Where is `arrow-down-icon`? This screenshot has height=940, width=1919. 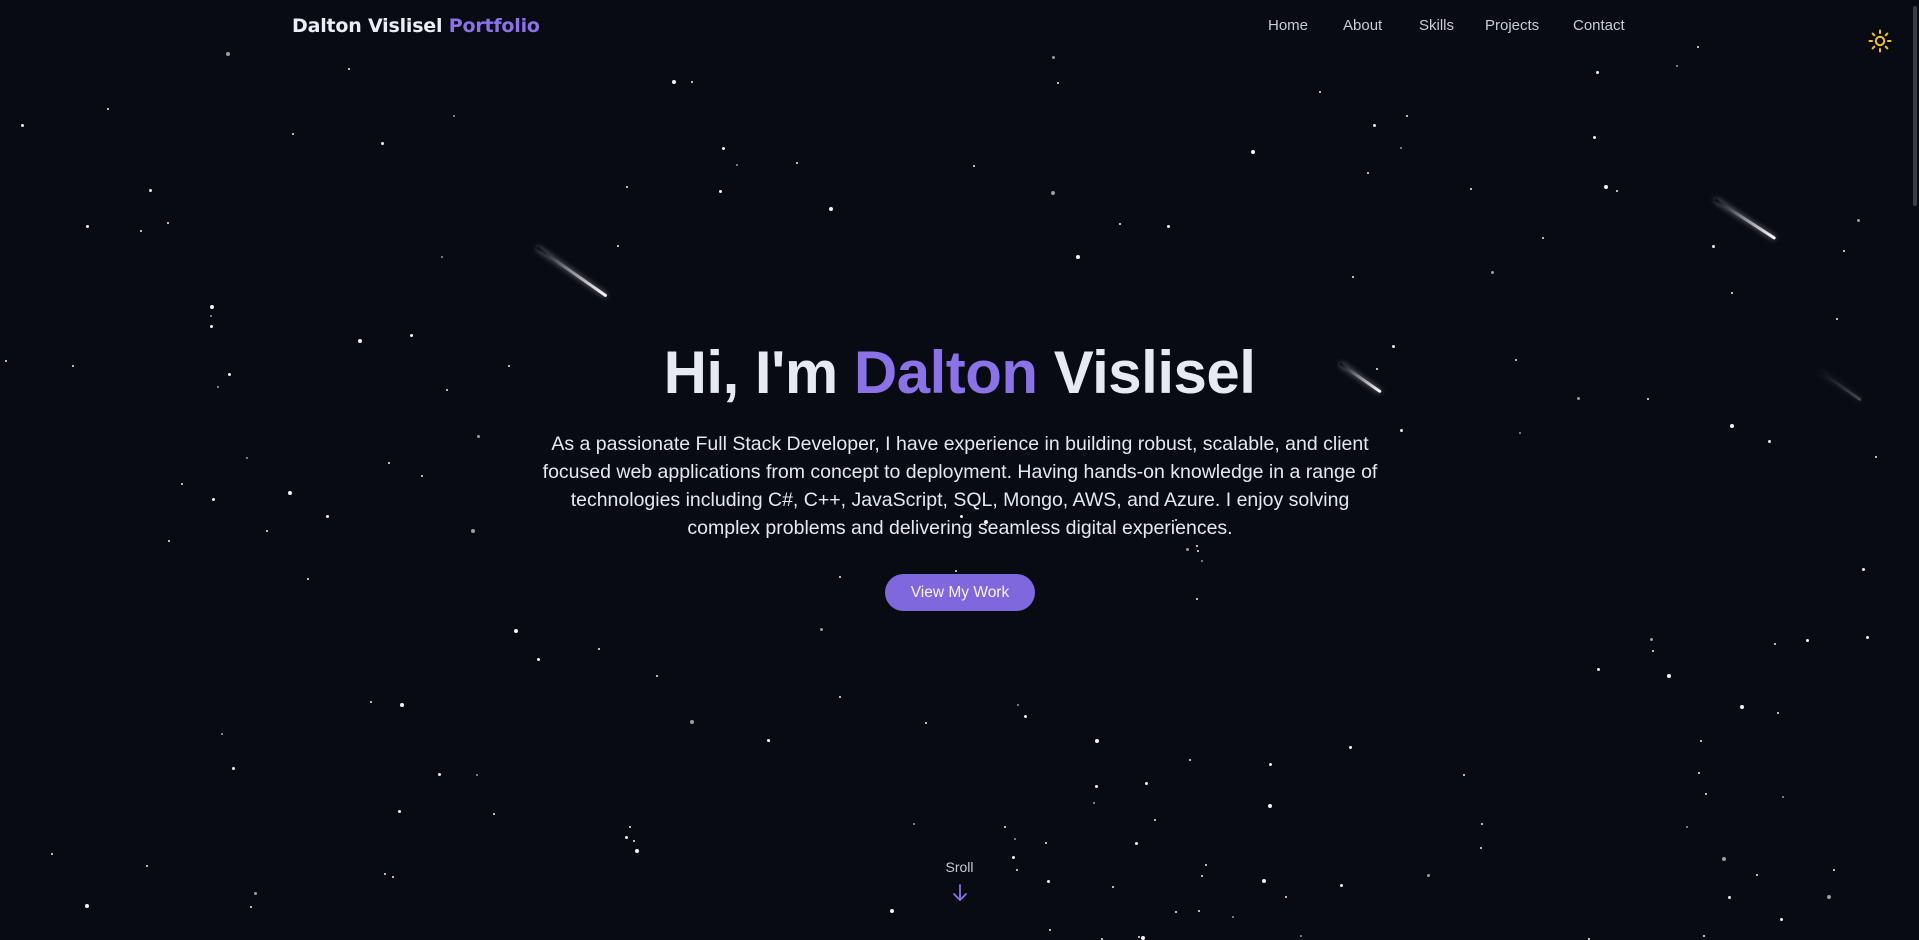 arrow-down-icon is located at coordinates (960, 893).